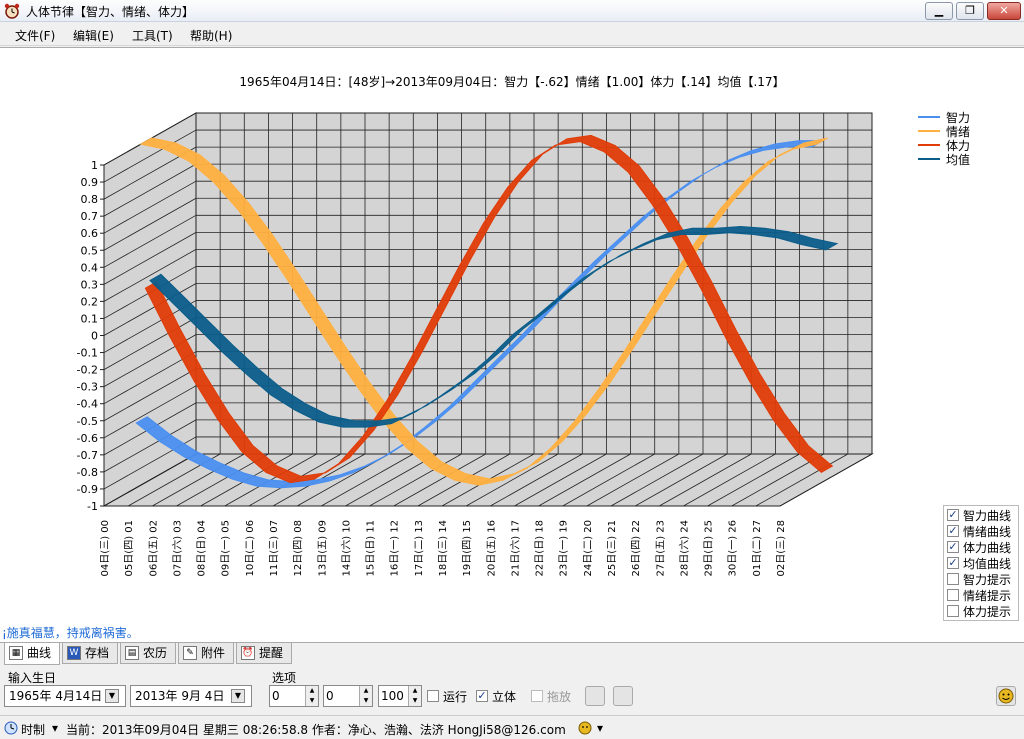  Describe the element at coordinates (553, 696) in the screenshot. I see `drag-checkbox: 拖放` at that location.